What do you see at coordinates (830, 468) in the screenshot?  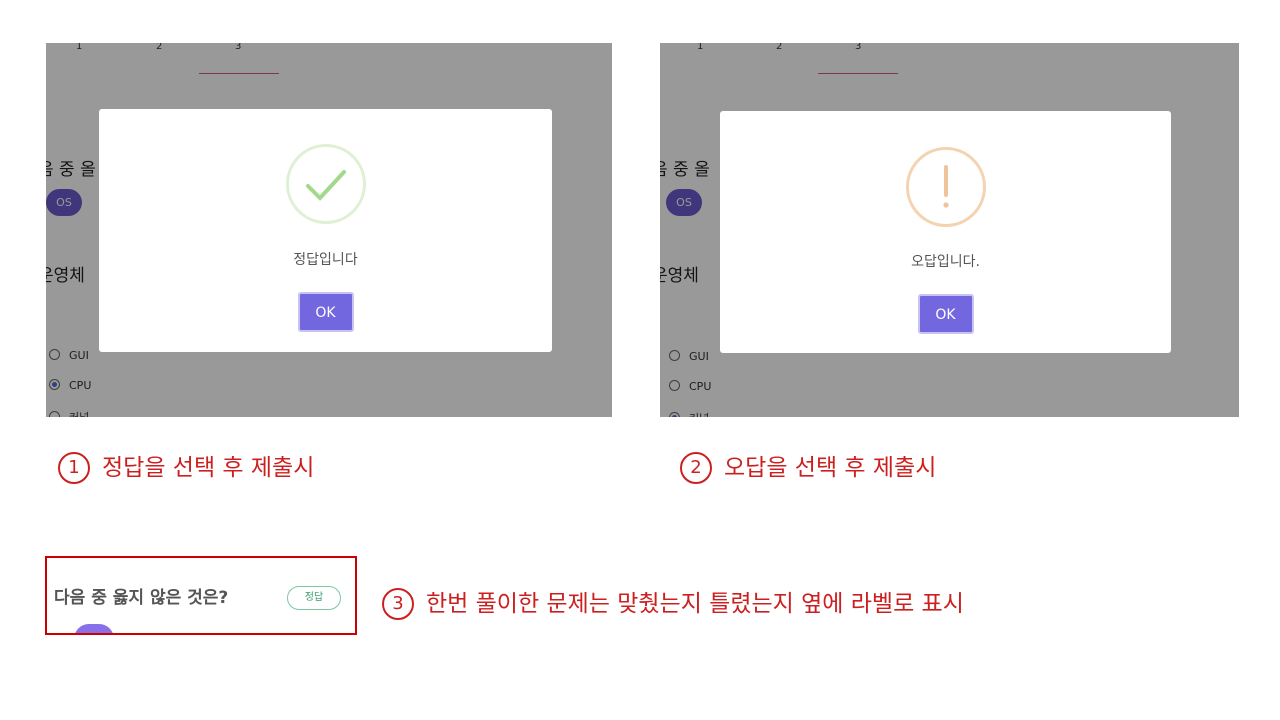 I see `caption-text: 오답을 선택 후 제출시` at bounding box center [830, 468].